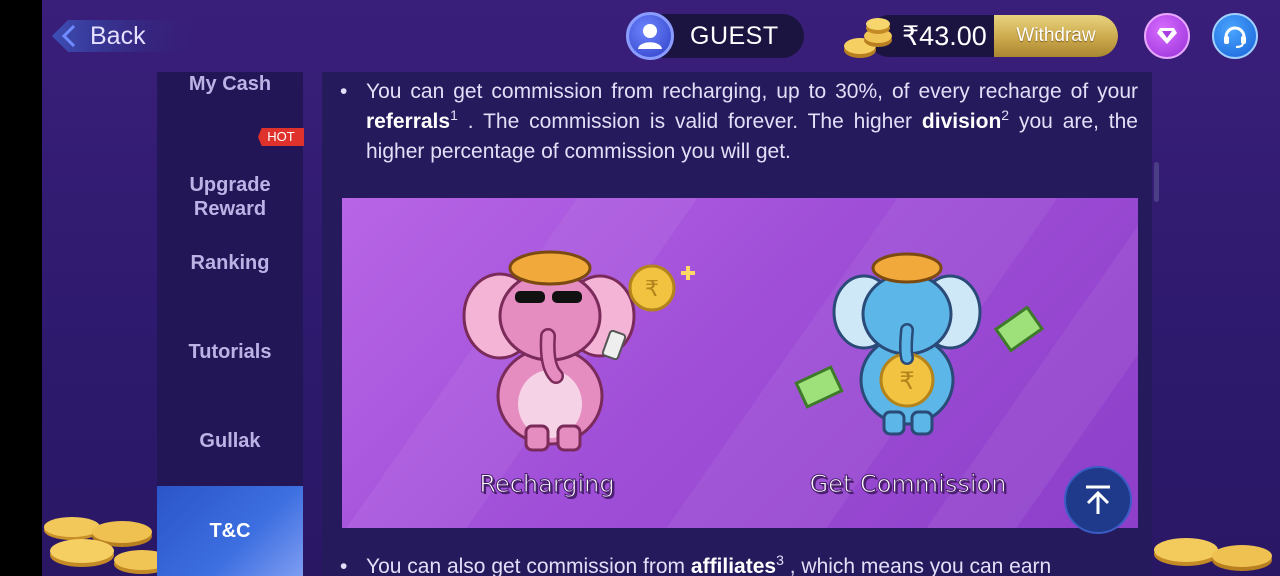 The image size is (1280, 576). What do you see at coordinates (281, 137) in the screenshot?
I see `hot-badge: HOT` at bounding box center [281, 137].